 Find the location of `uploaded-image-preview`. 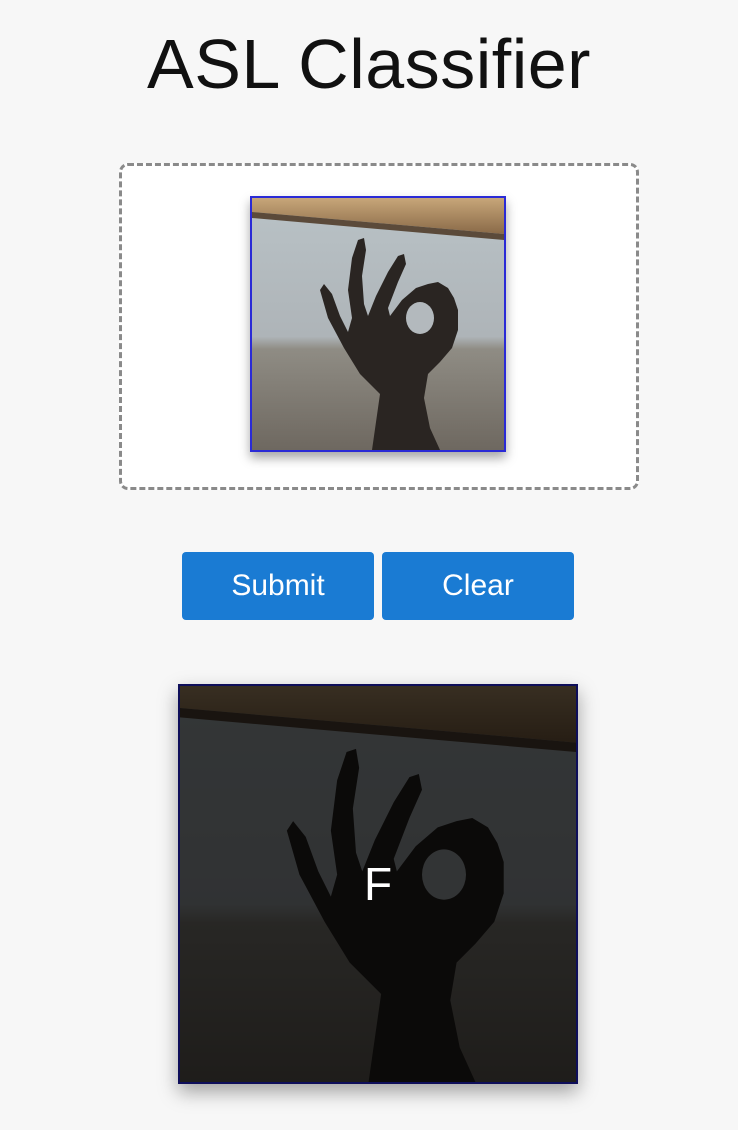

uploaded-image-preview is located at coordinates (378, 324).